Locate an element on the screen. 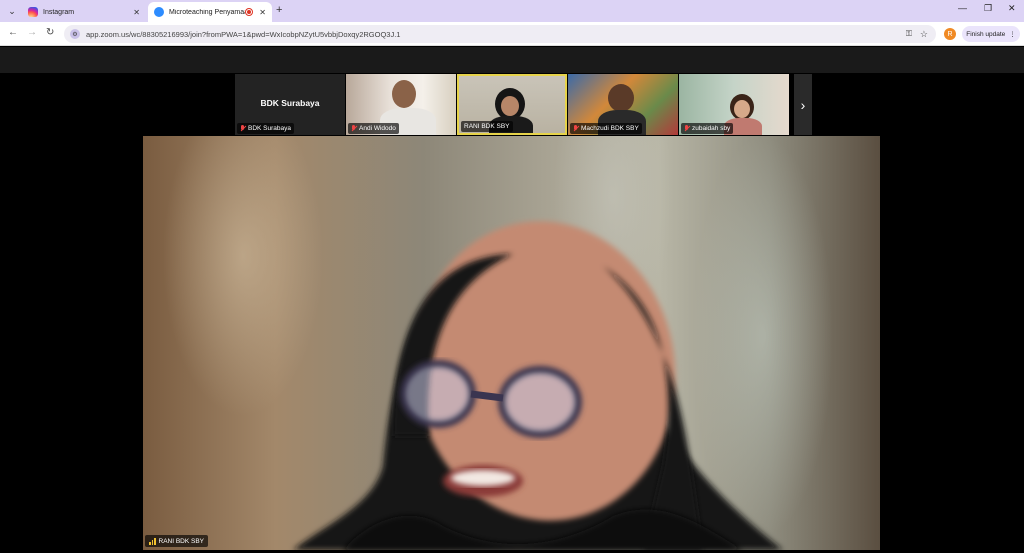  participant-label: Andi Widodo is located at coordinates (373, 128).